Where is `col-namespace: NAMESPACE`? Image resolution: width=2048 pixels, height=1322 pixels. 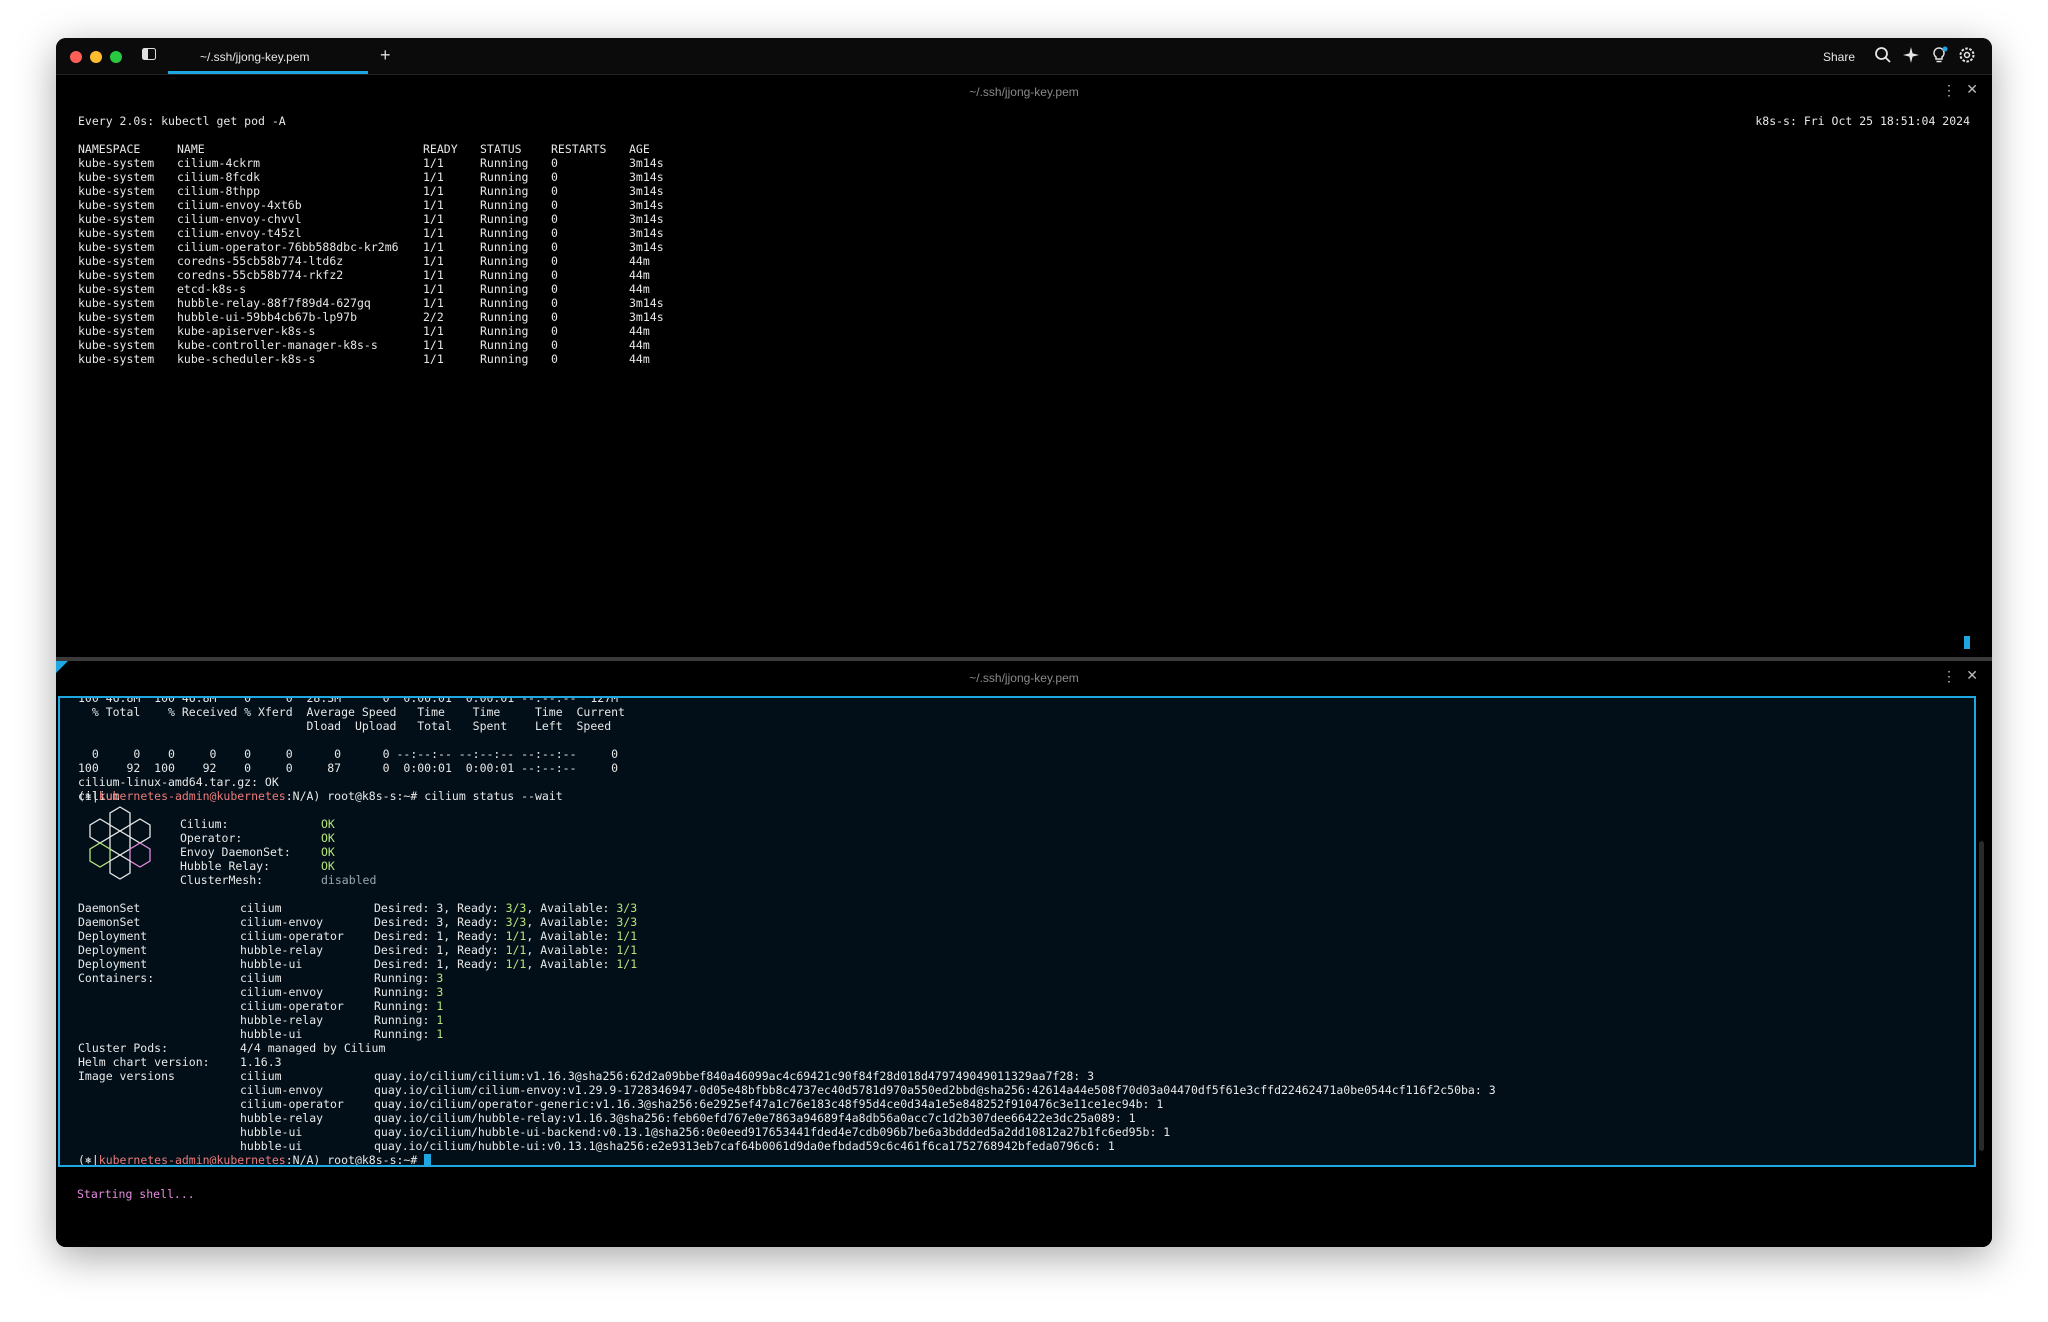 col-namespace: NAMESPACE is located at coordinates (109, 149).